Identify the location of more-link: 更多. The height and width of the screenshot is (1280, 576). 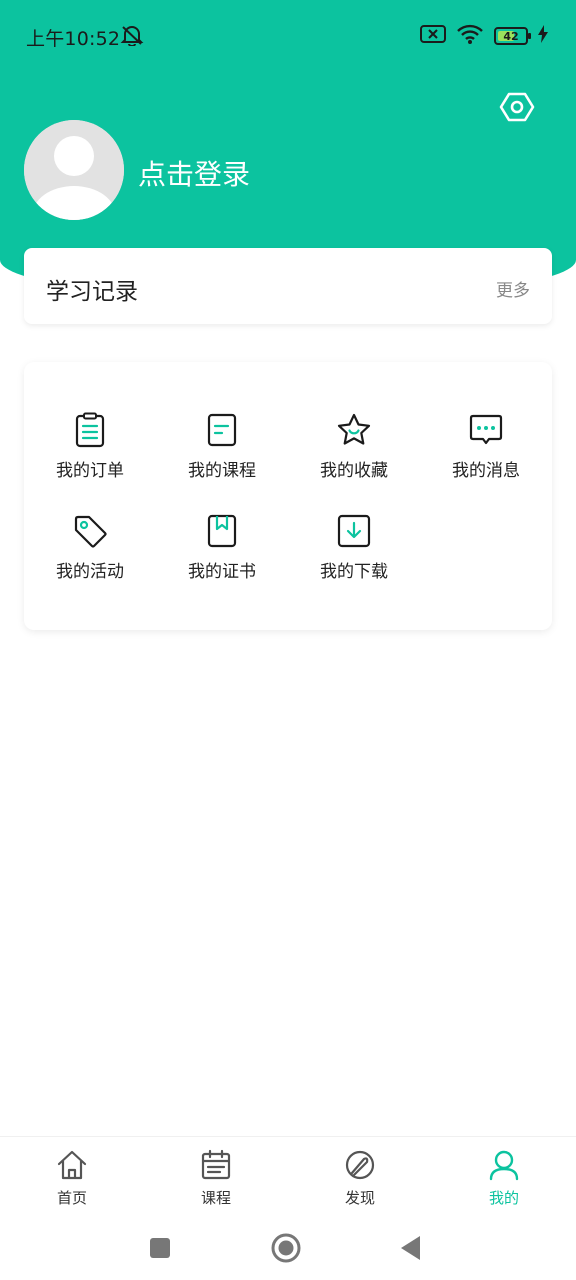
(513, 288).